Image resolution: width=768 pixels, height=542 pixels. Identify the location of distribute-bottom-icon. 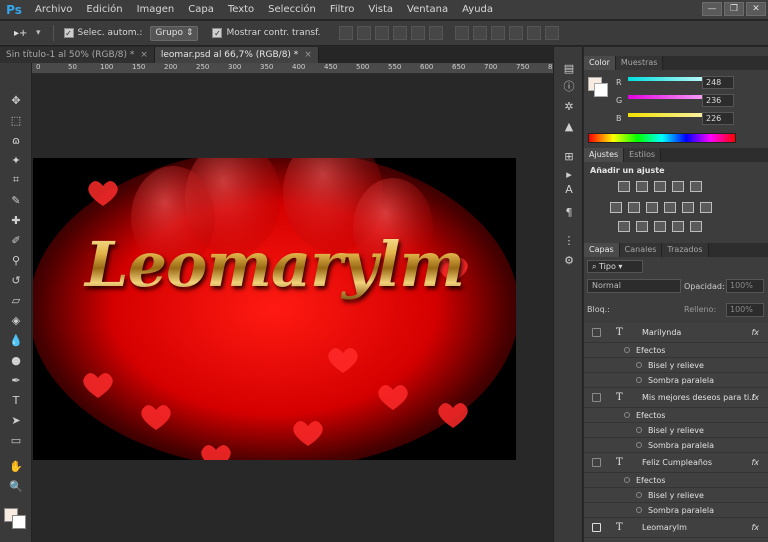
(497, 33).